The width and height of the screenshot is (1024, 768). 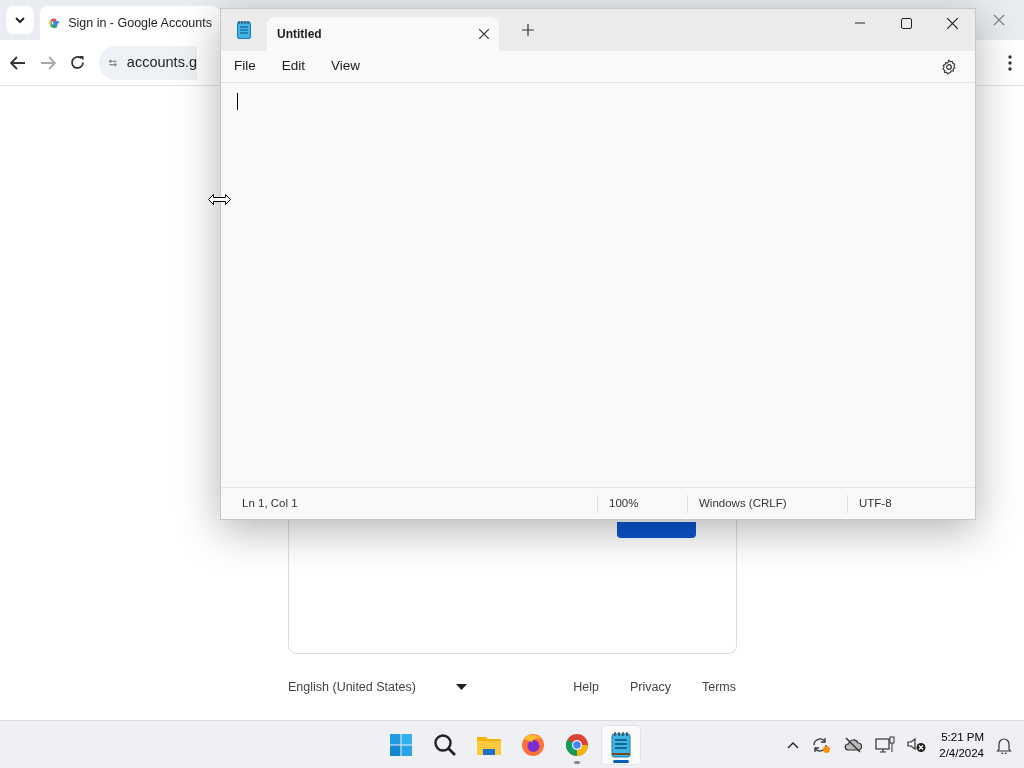 I want to click on notification-bell-icon, so click(x=1004, y=745).